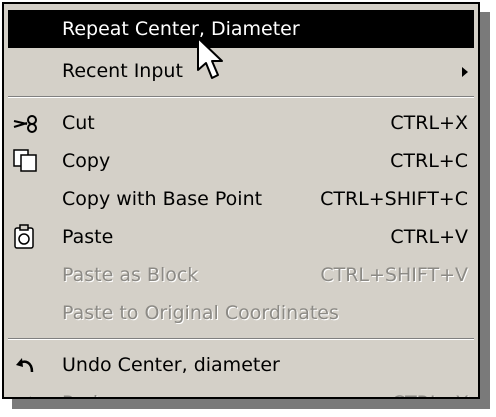 The image size is (496, 417). What do you see at coordinates (86, 390) in the screenshot?
I see `menu-item-label: Redo` at bounding box center [86, 390].